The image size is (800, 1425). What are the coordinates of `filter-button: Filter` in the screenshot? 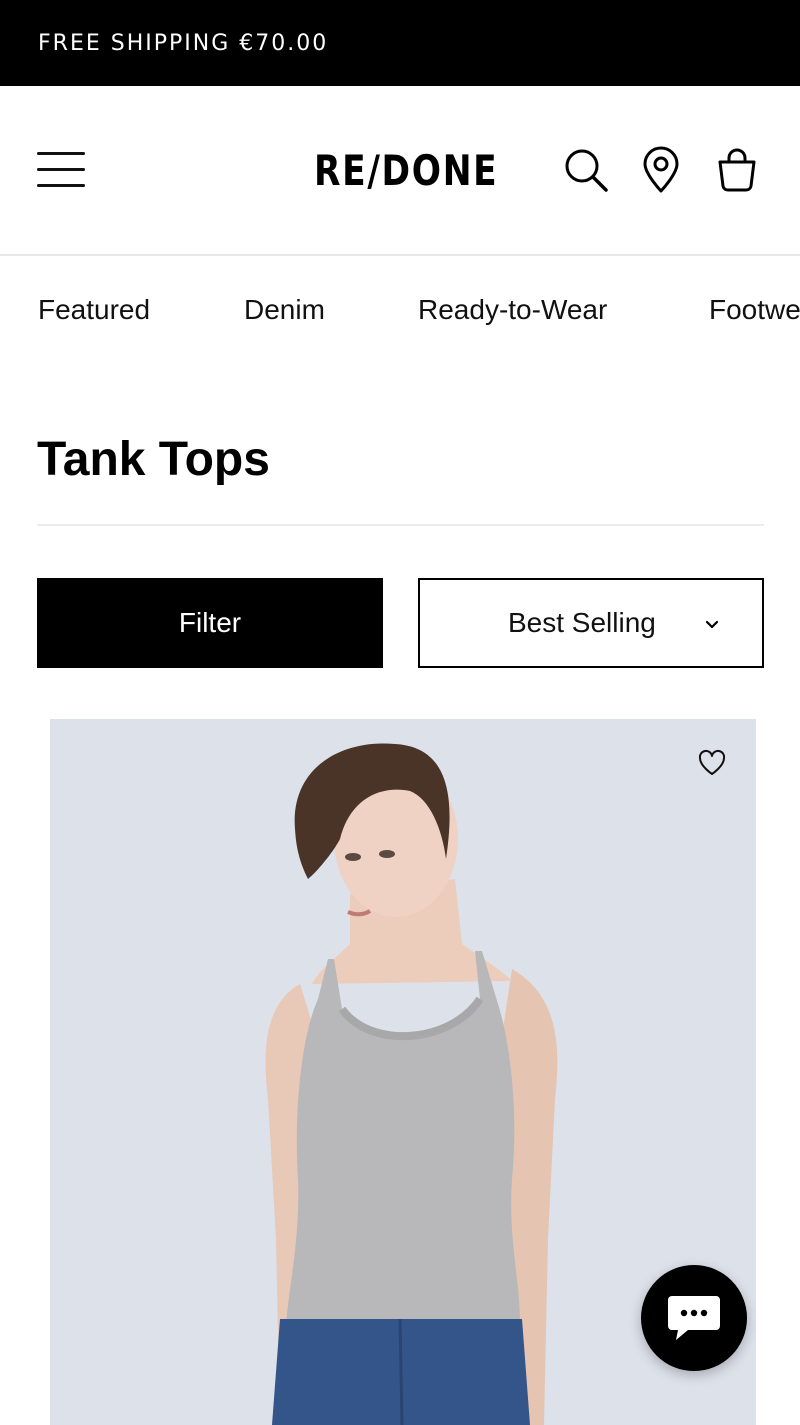 It's located at (210, 623).